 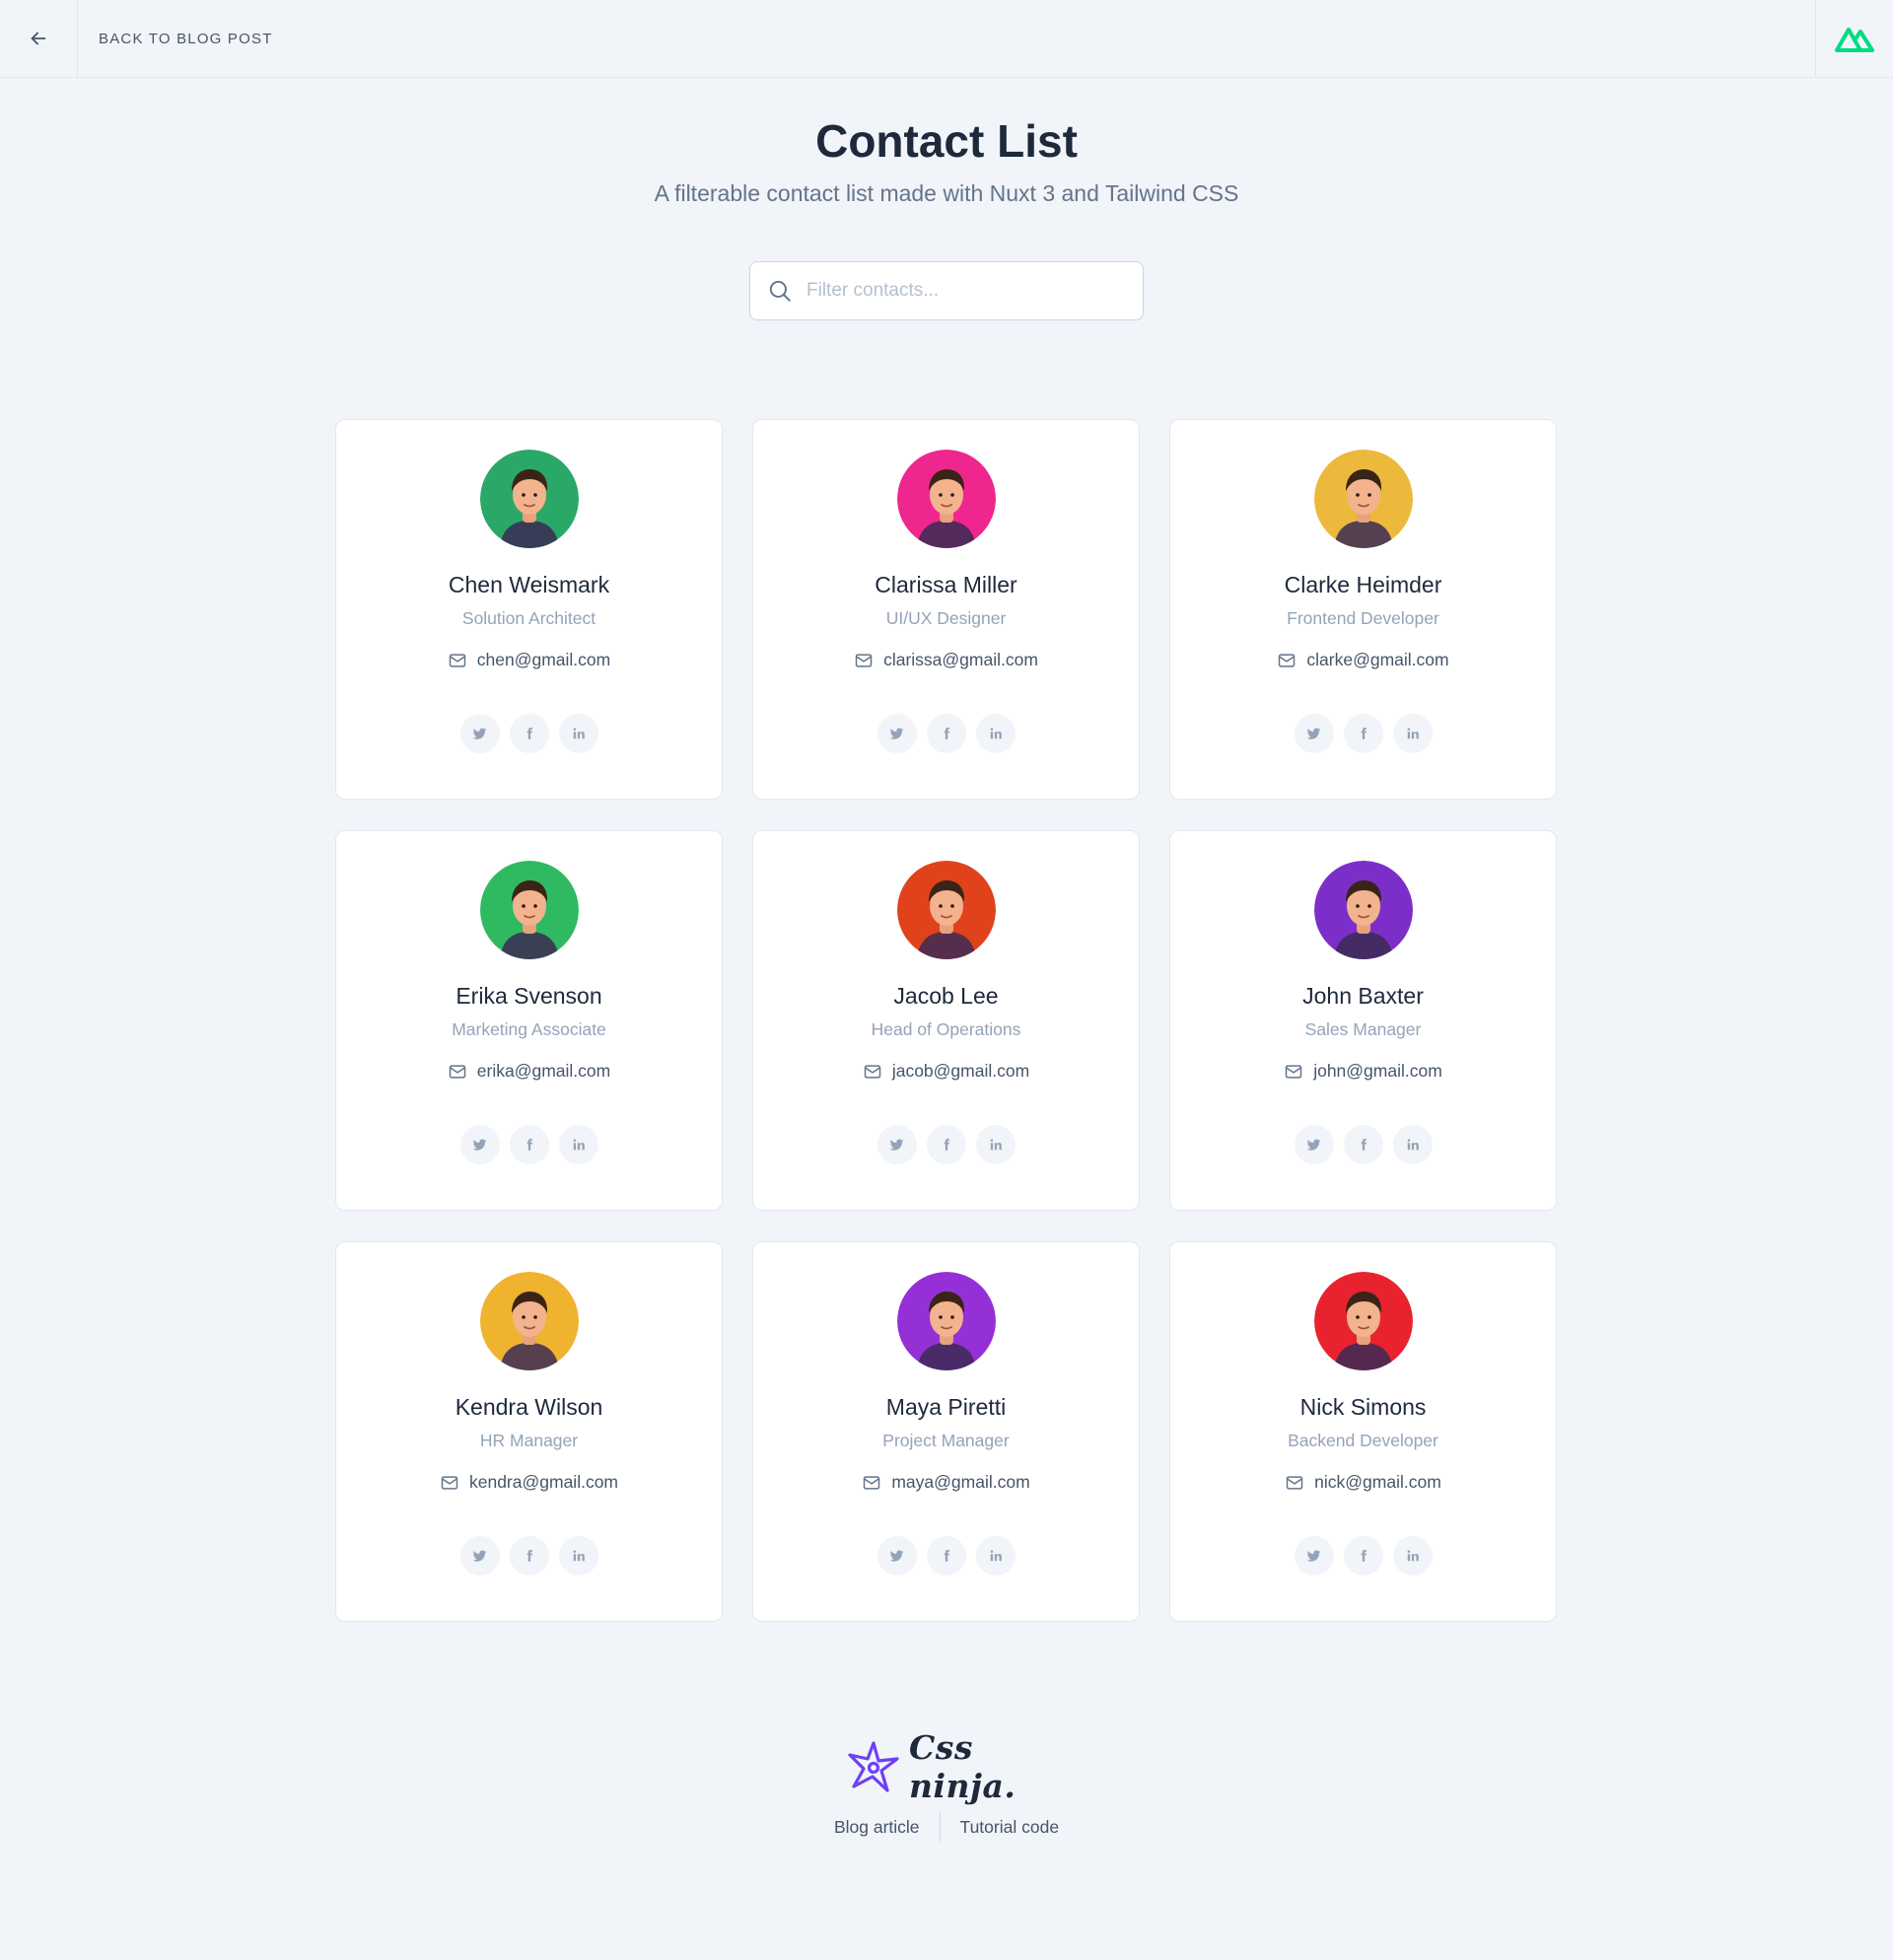 I want to click on filter-contacts-input, so click(x=964, y=291).